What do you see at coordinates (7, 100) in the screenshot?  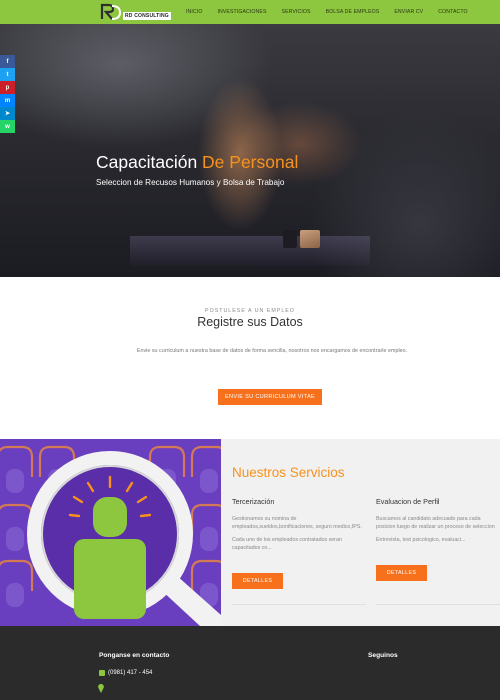 I see `messenger-icon: m` at bounding box center [7, 100].